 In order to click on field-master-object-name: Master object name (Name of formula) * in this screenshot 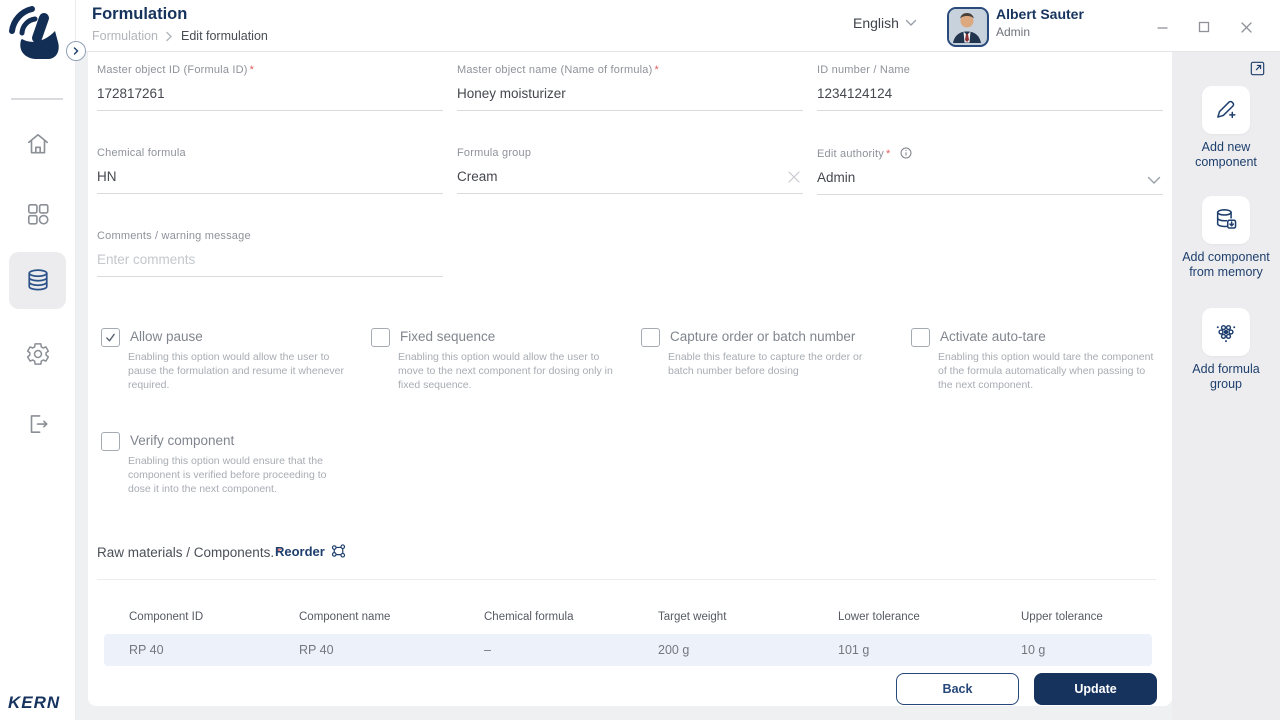, I will do `click(630, 87)`.